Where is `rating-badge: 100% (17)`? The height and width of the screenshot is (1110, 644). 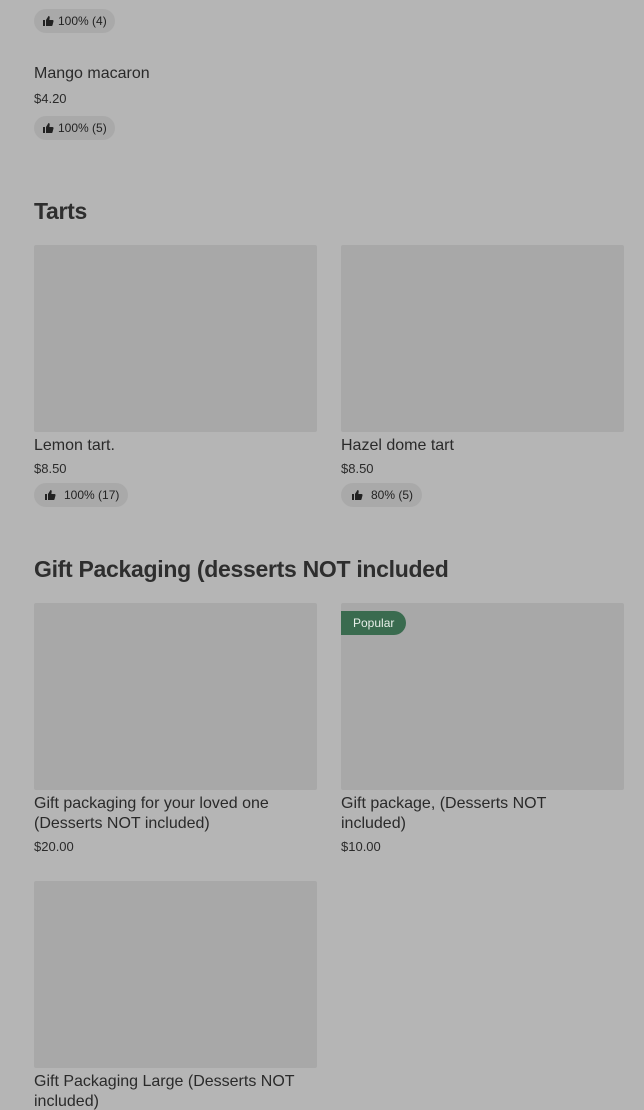
rating-badge: 100% (17) is located at coordinates (81, 495).